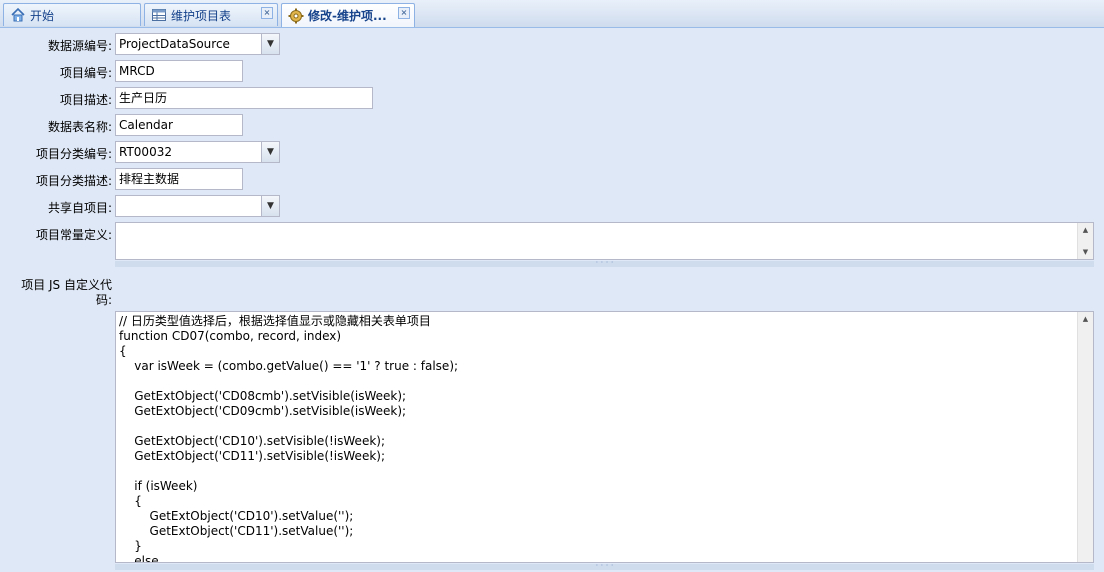 The width and height of the screenshot is (1104, 572). What do you see at coordinates (179, 71) in the screenshot?
I see `item-code-input: MRCD` at bounding box center [179, 71].